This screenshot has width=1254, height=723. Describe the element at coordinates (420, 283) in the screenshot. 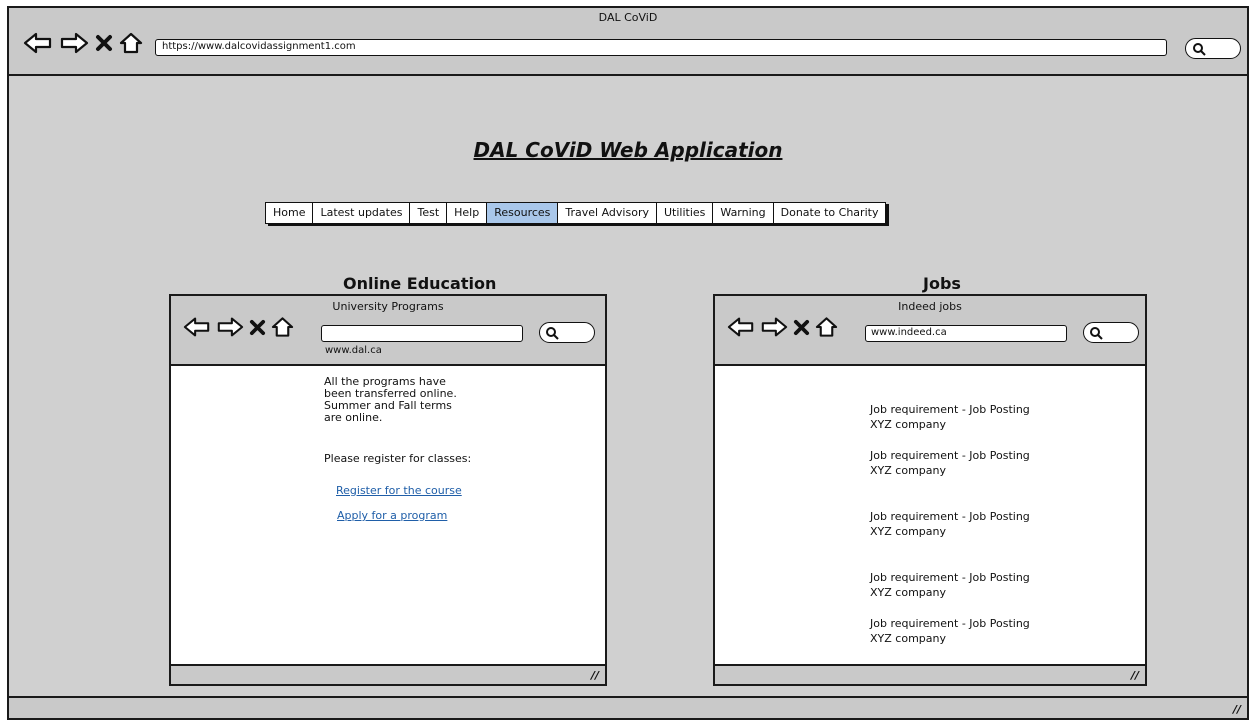

I see `education-heading: Online Education` at that location.